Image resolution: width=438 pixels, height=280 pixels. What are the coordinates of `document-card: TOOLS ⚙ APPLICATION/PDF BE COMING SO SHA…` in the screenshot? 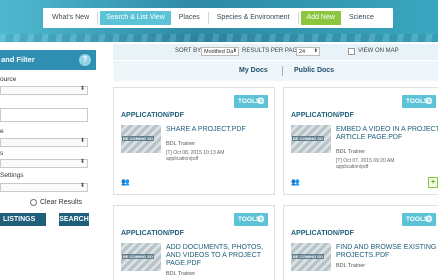 It's located at (194, 141).